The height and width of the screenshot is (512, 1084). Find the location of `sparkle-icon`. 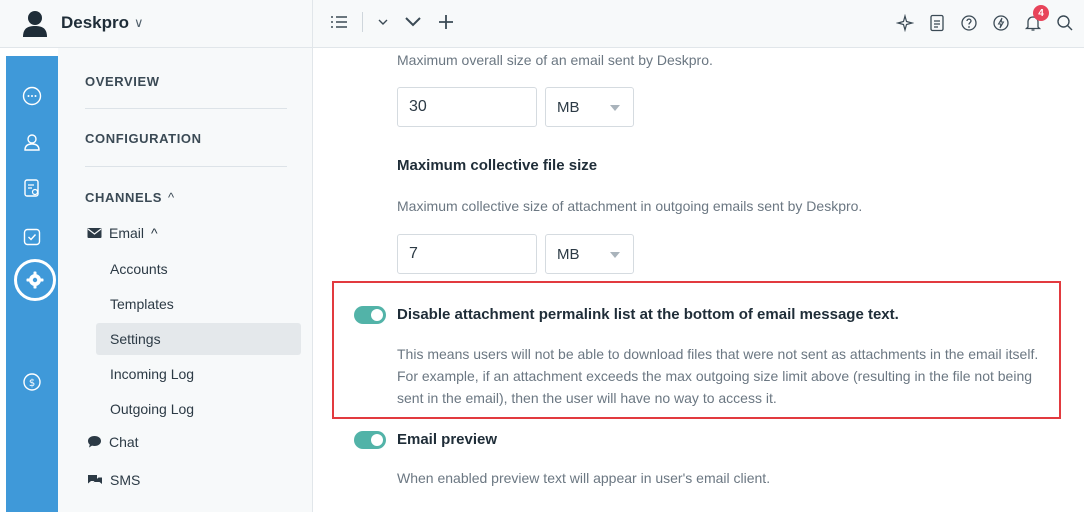

sparkle-icon is located at coordinates (905, 23).